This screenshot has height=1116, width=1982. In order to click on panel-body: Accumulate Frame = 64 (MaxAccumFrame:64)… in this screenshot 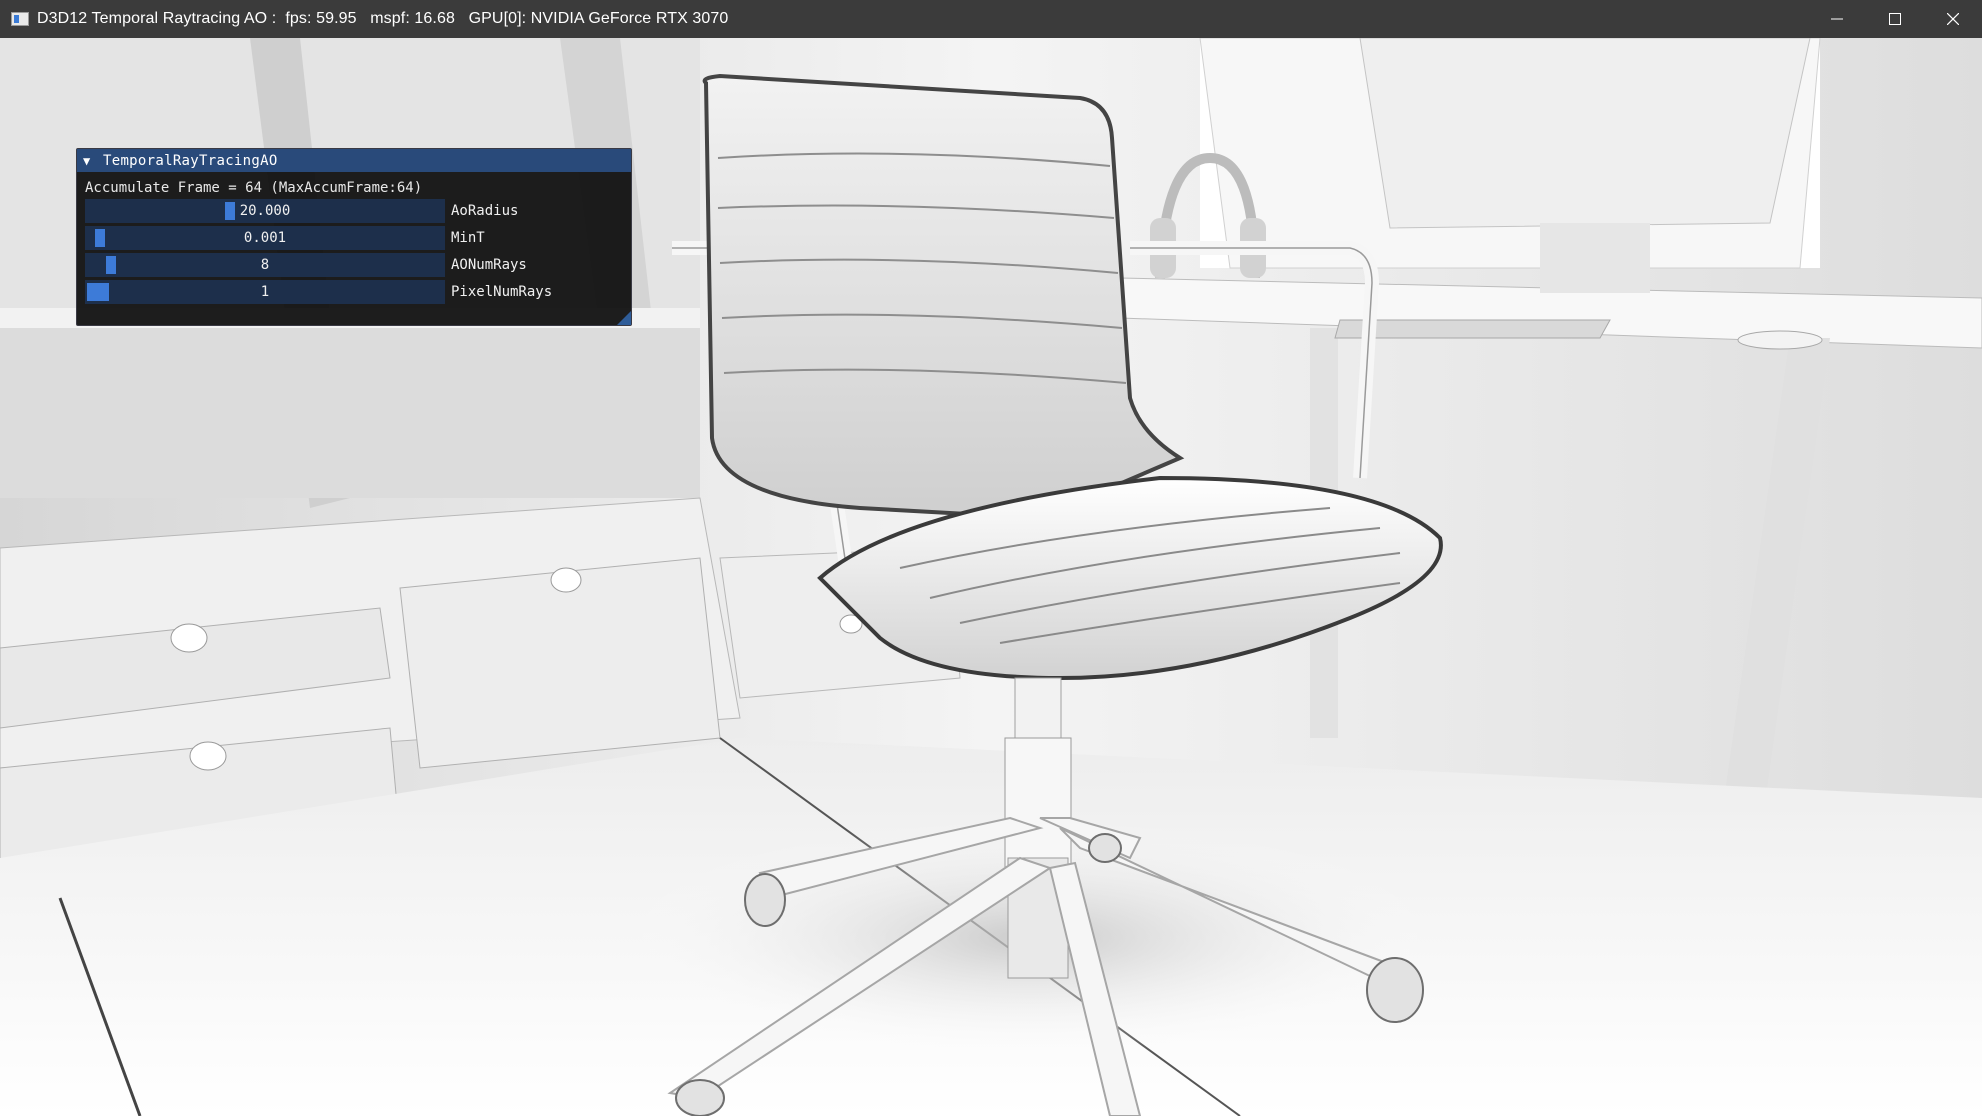, I will do `click(354, 238)`.